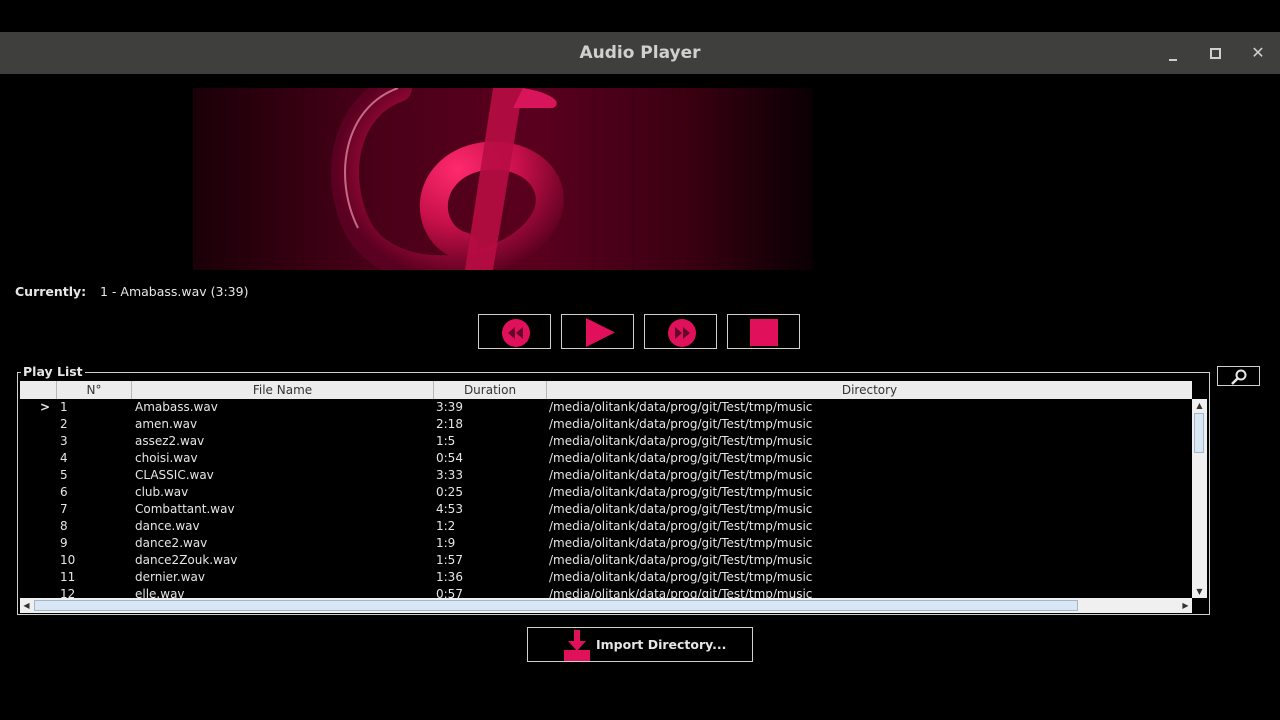 The width and height of the screenshot is (1280, 720). I want to click on window-title: Audio Player, so click(640, 53).